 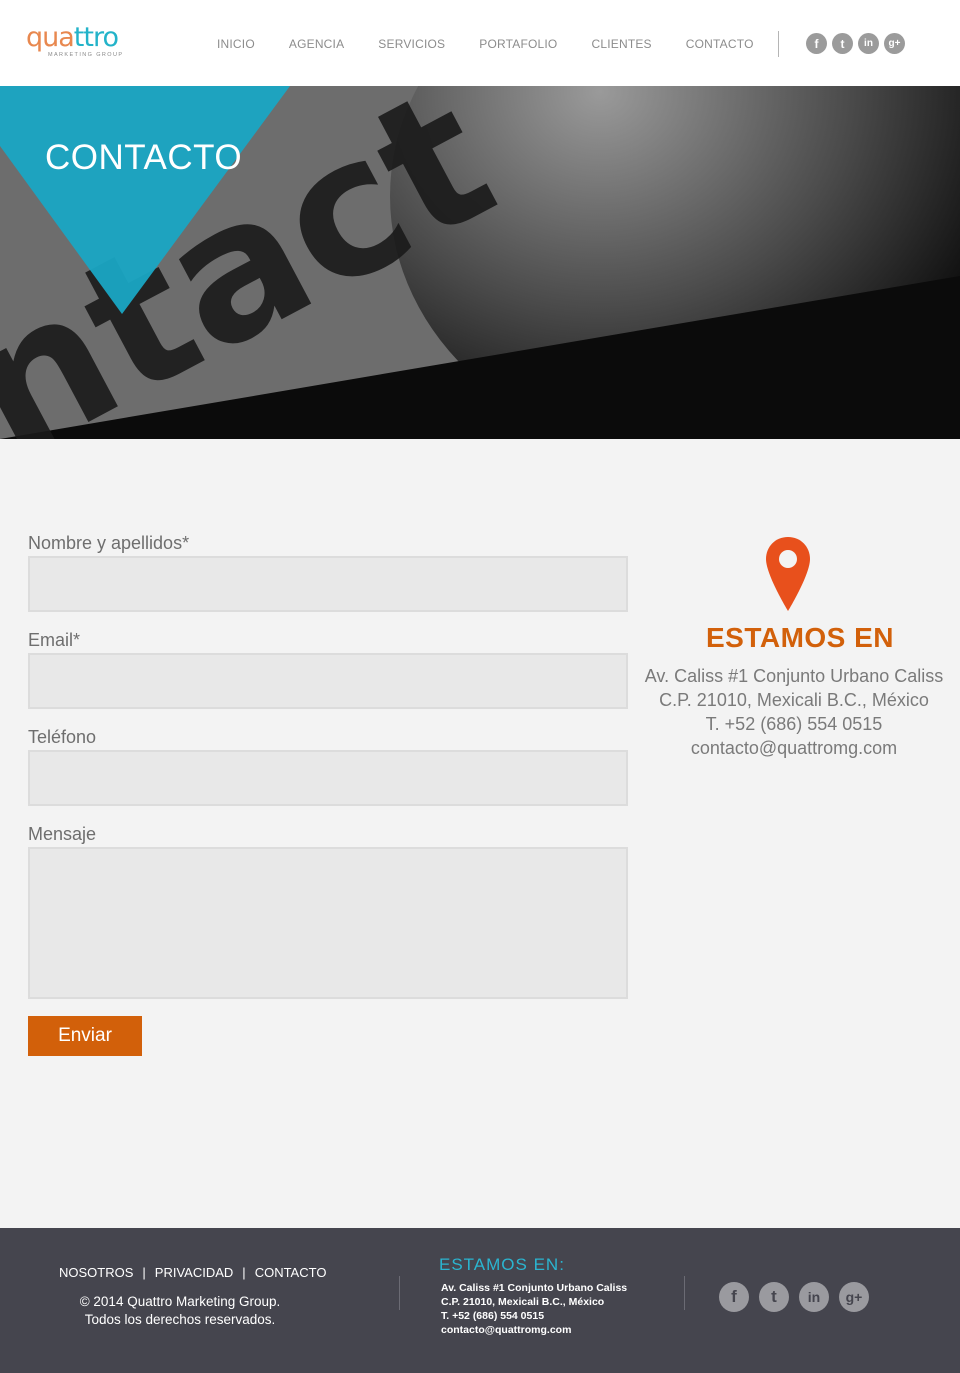 I want to click on name-field, so click(x=328, y=584).